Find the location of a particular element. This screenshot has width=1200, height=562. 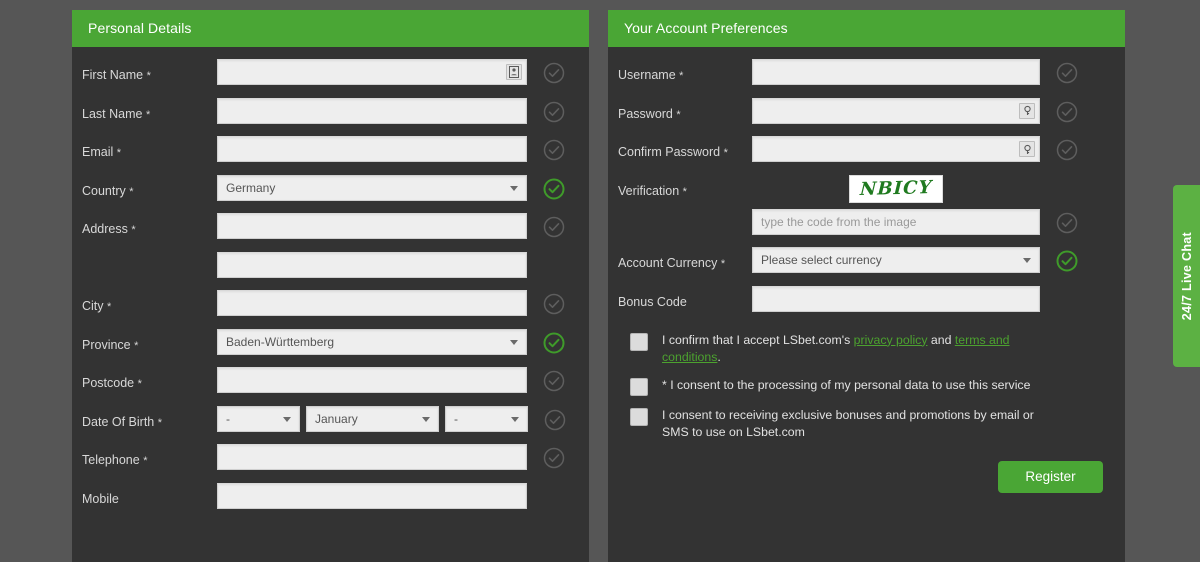

dob-year-select: - is located at coordinates (486, 418).